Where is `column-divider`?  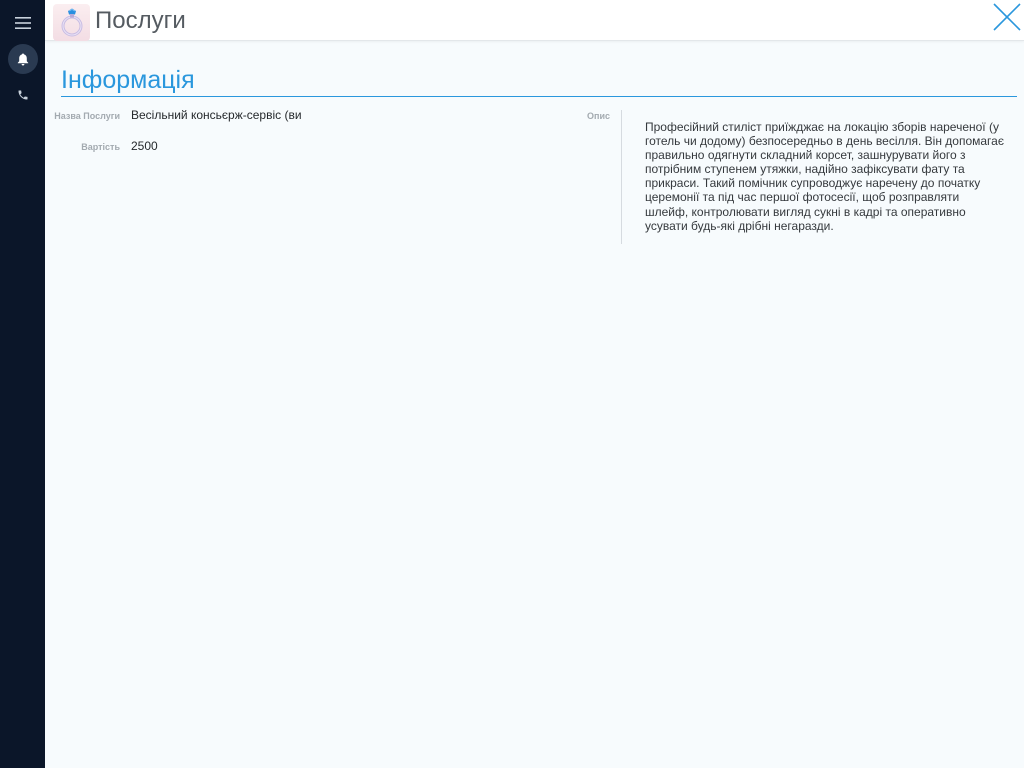 column-divider is located at coordinates (621, 177).